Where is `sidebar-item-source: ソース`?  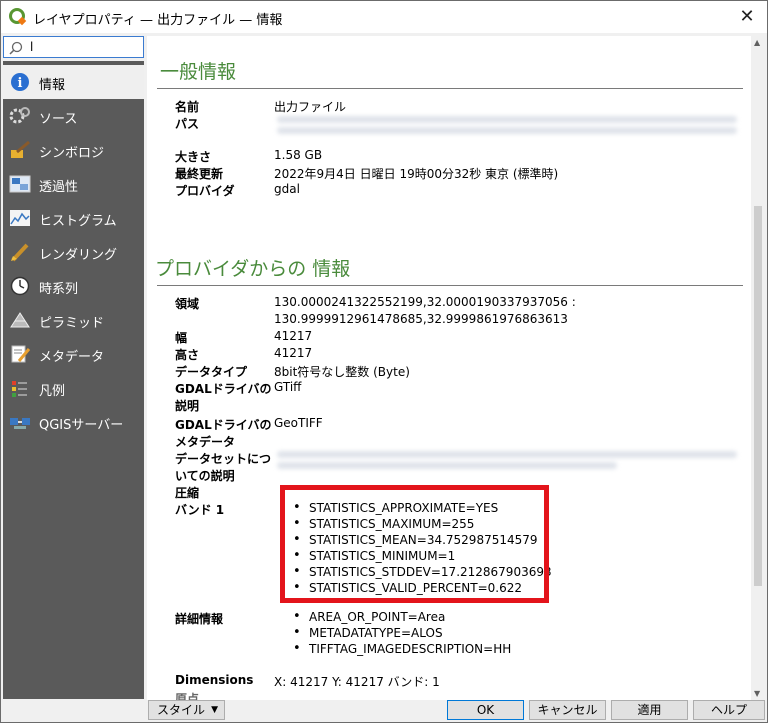 sidebar-item-source: ソース is located at coordinates (73, 116).